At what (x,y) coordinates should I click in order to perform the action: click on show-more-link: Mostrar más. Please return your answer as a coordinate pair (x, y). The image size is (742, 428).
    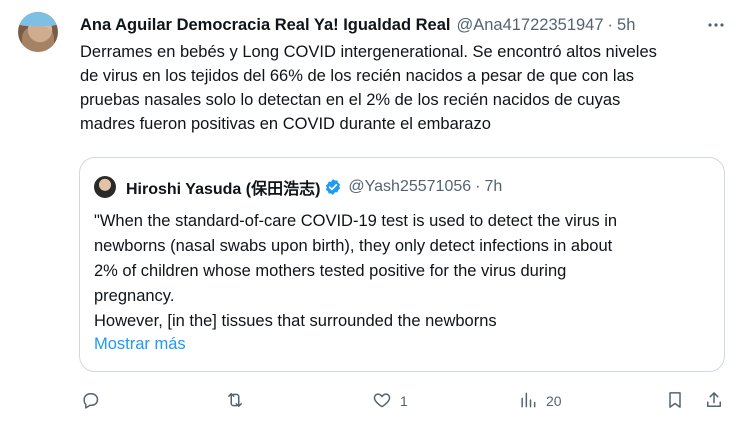
    Looking at the image, I should click on (140, 344).